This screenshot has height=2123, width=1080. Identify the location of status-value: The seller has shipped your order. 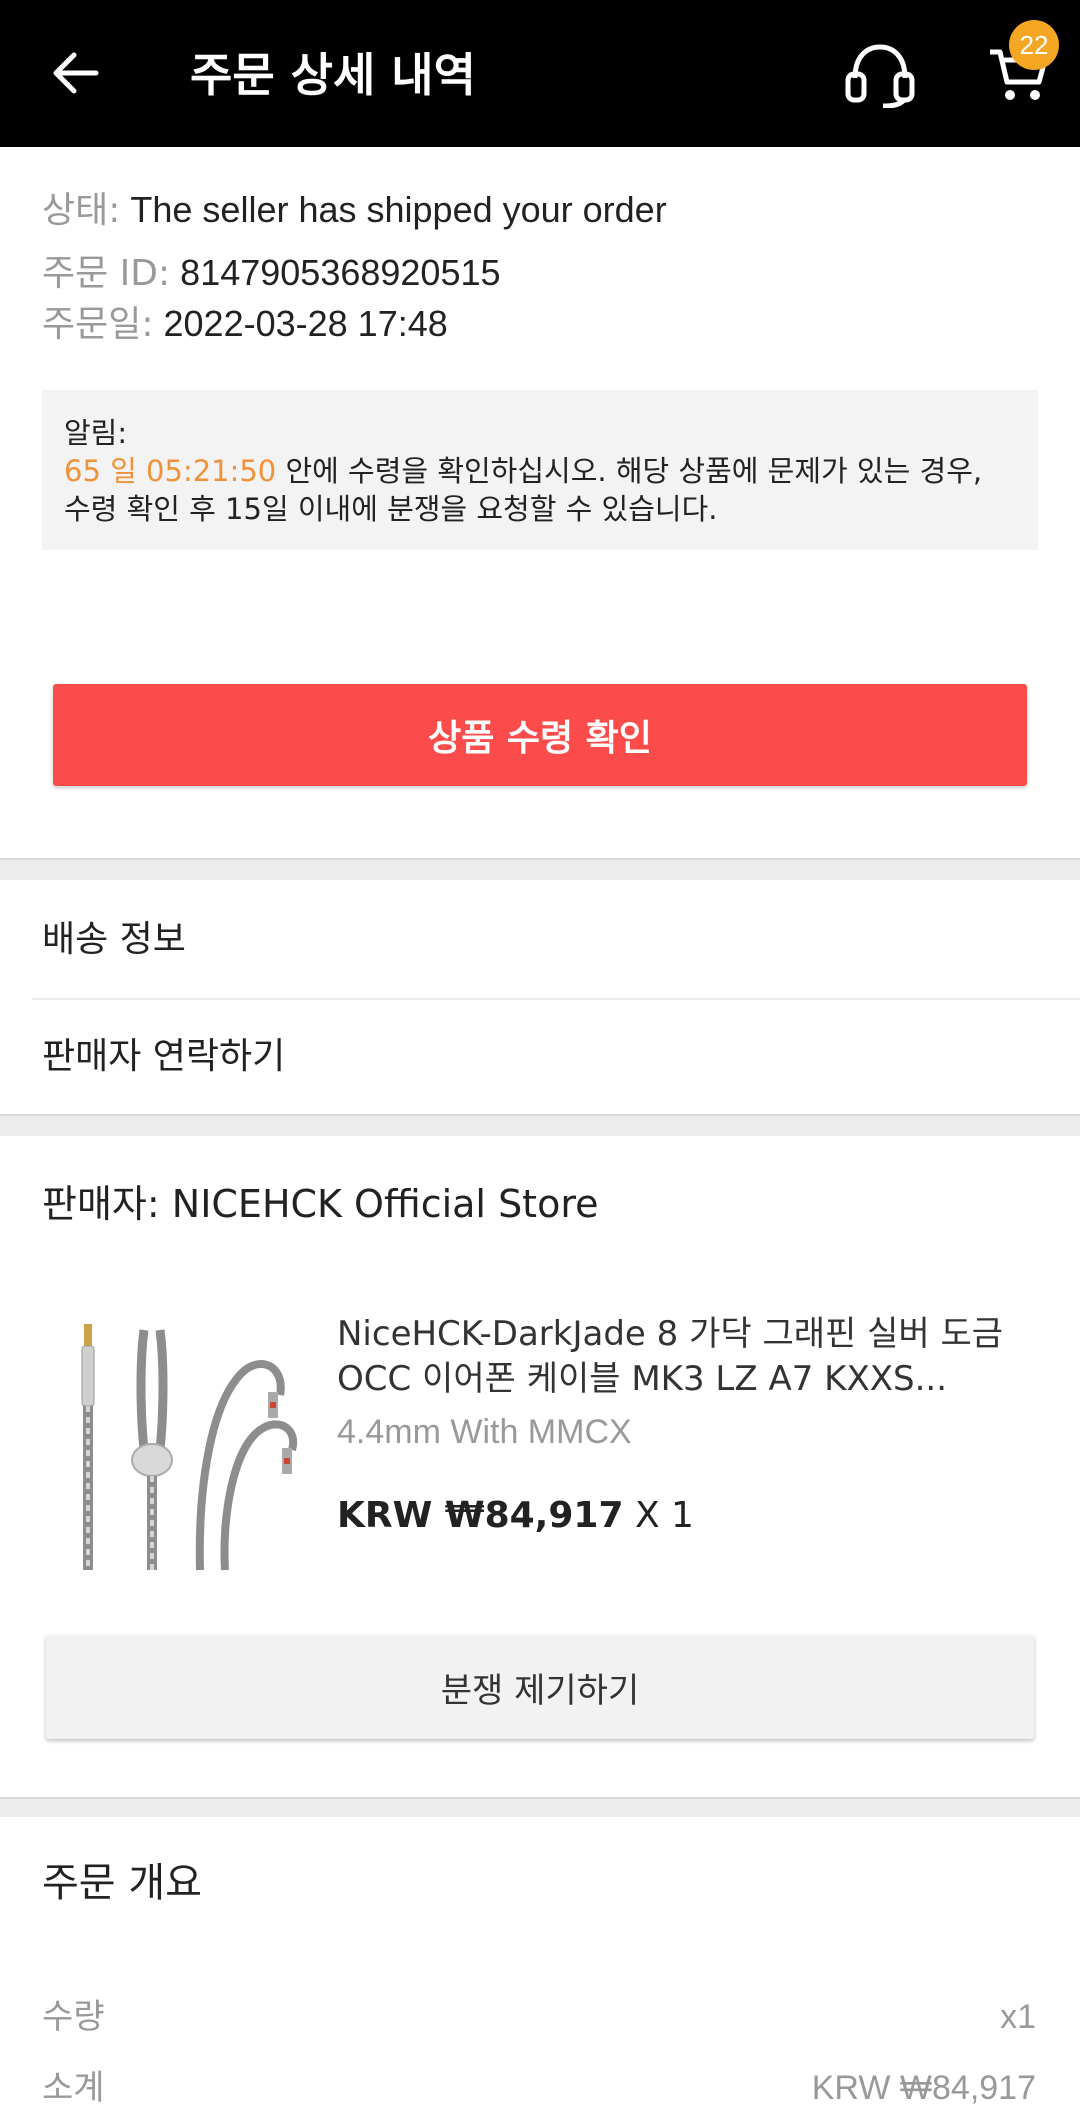
(398, 209).